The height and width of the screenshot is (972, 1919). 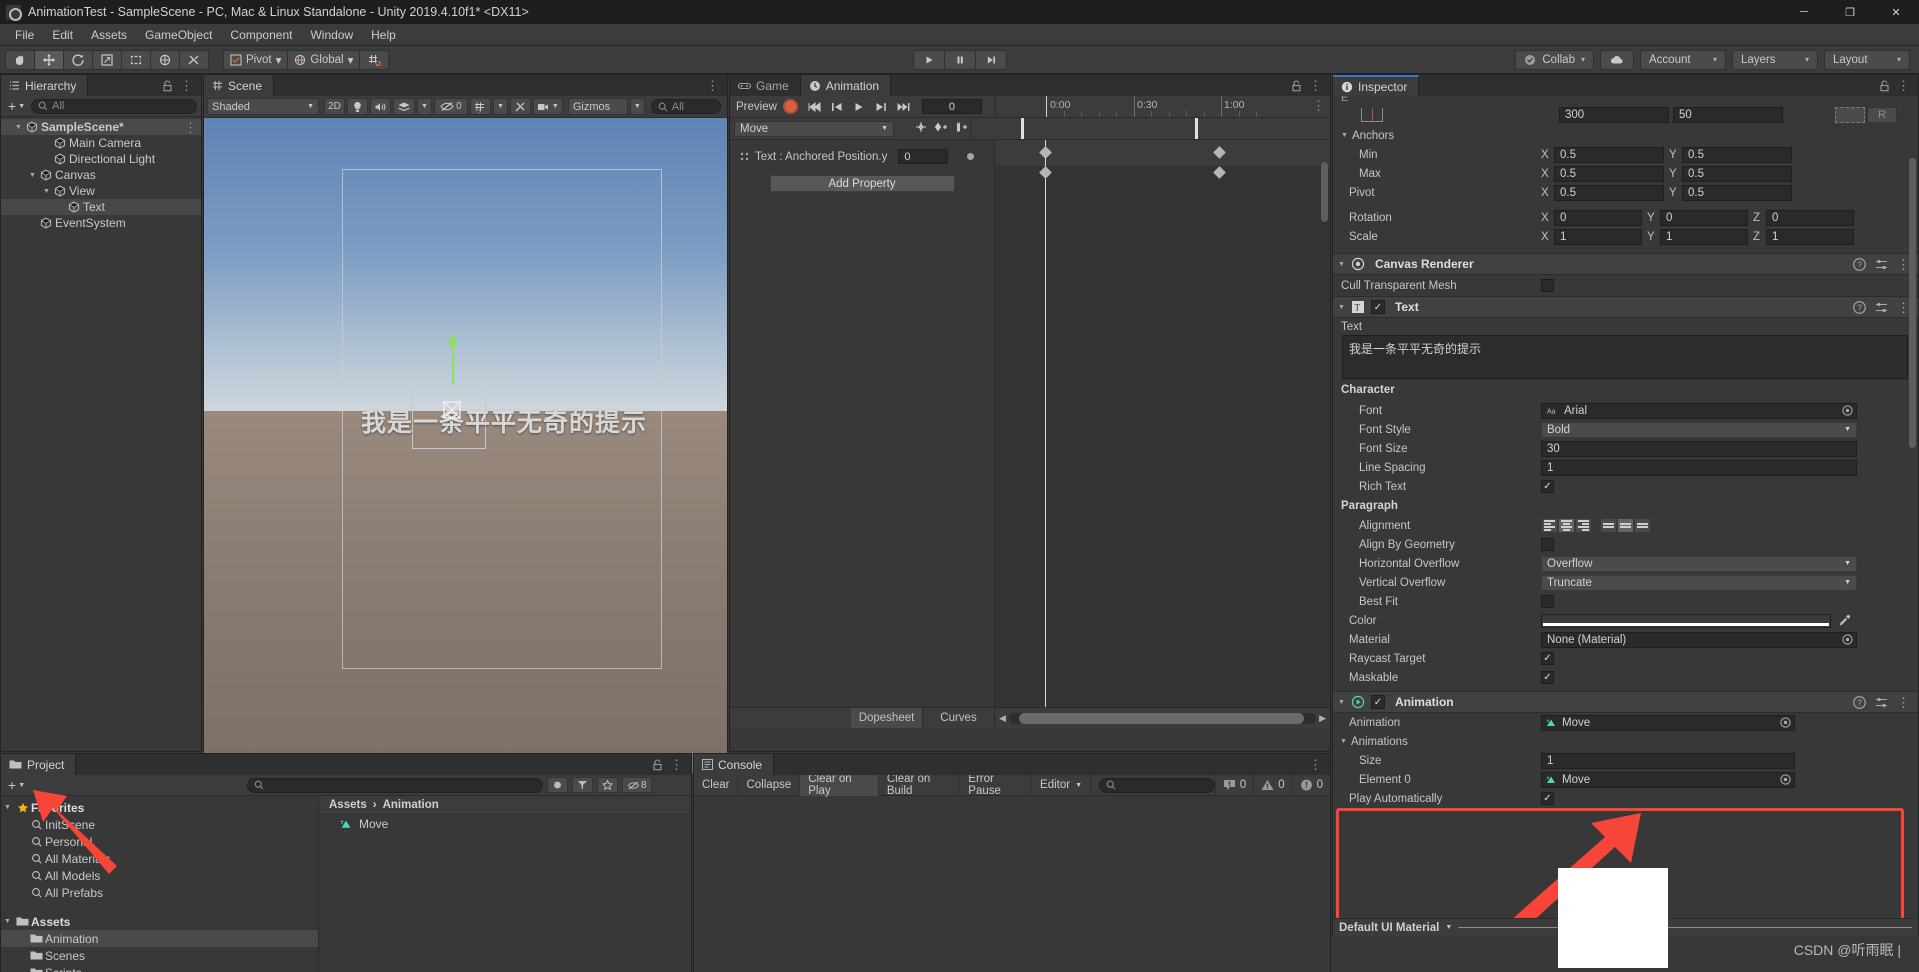 I want to click on pivot-toggle-button: Pivot ▾, so click(x=256, y=59).